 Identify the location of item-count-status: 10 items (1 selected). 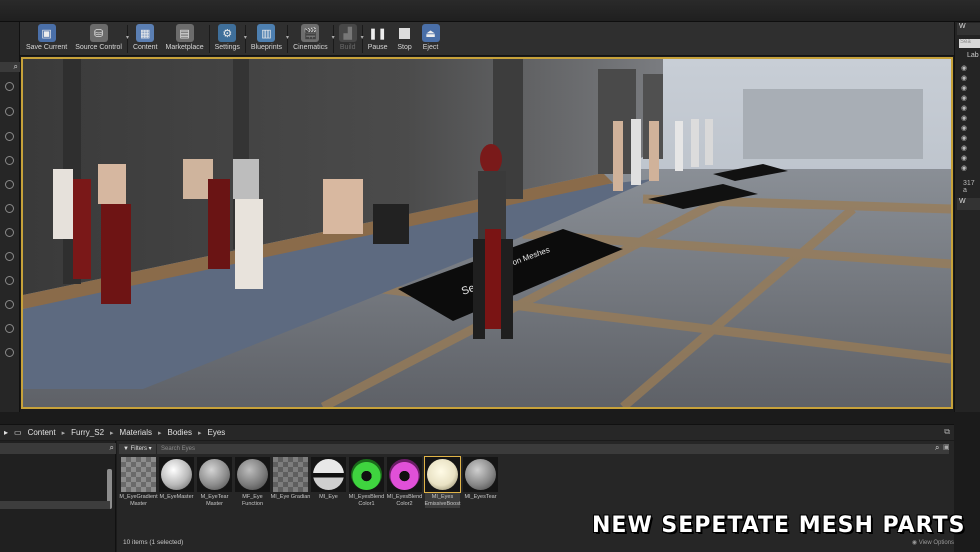
(153, 542).